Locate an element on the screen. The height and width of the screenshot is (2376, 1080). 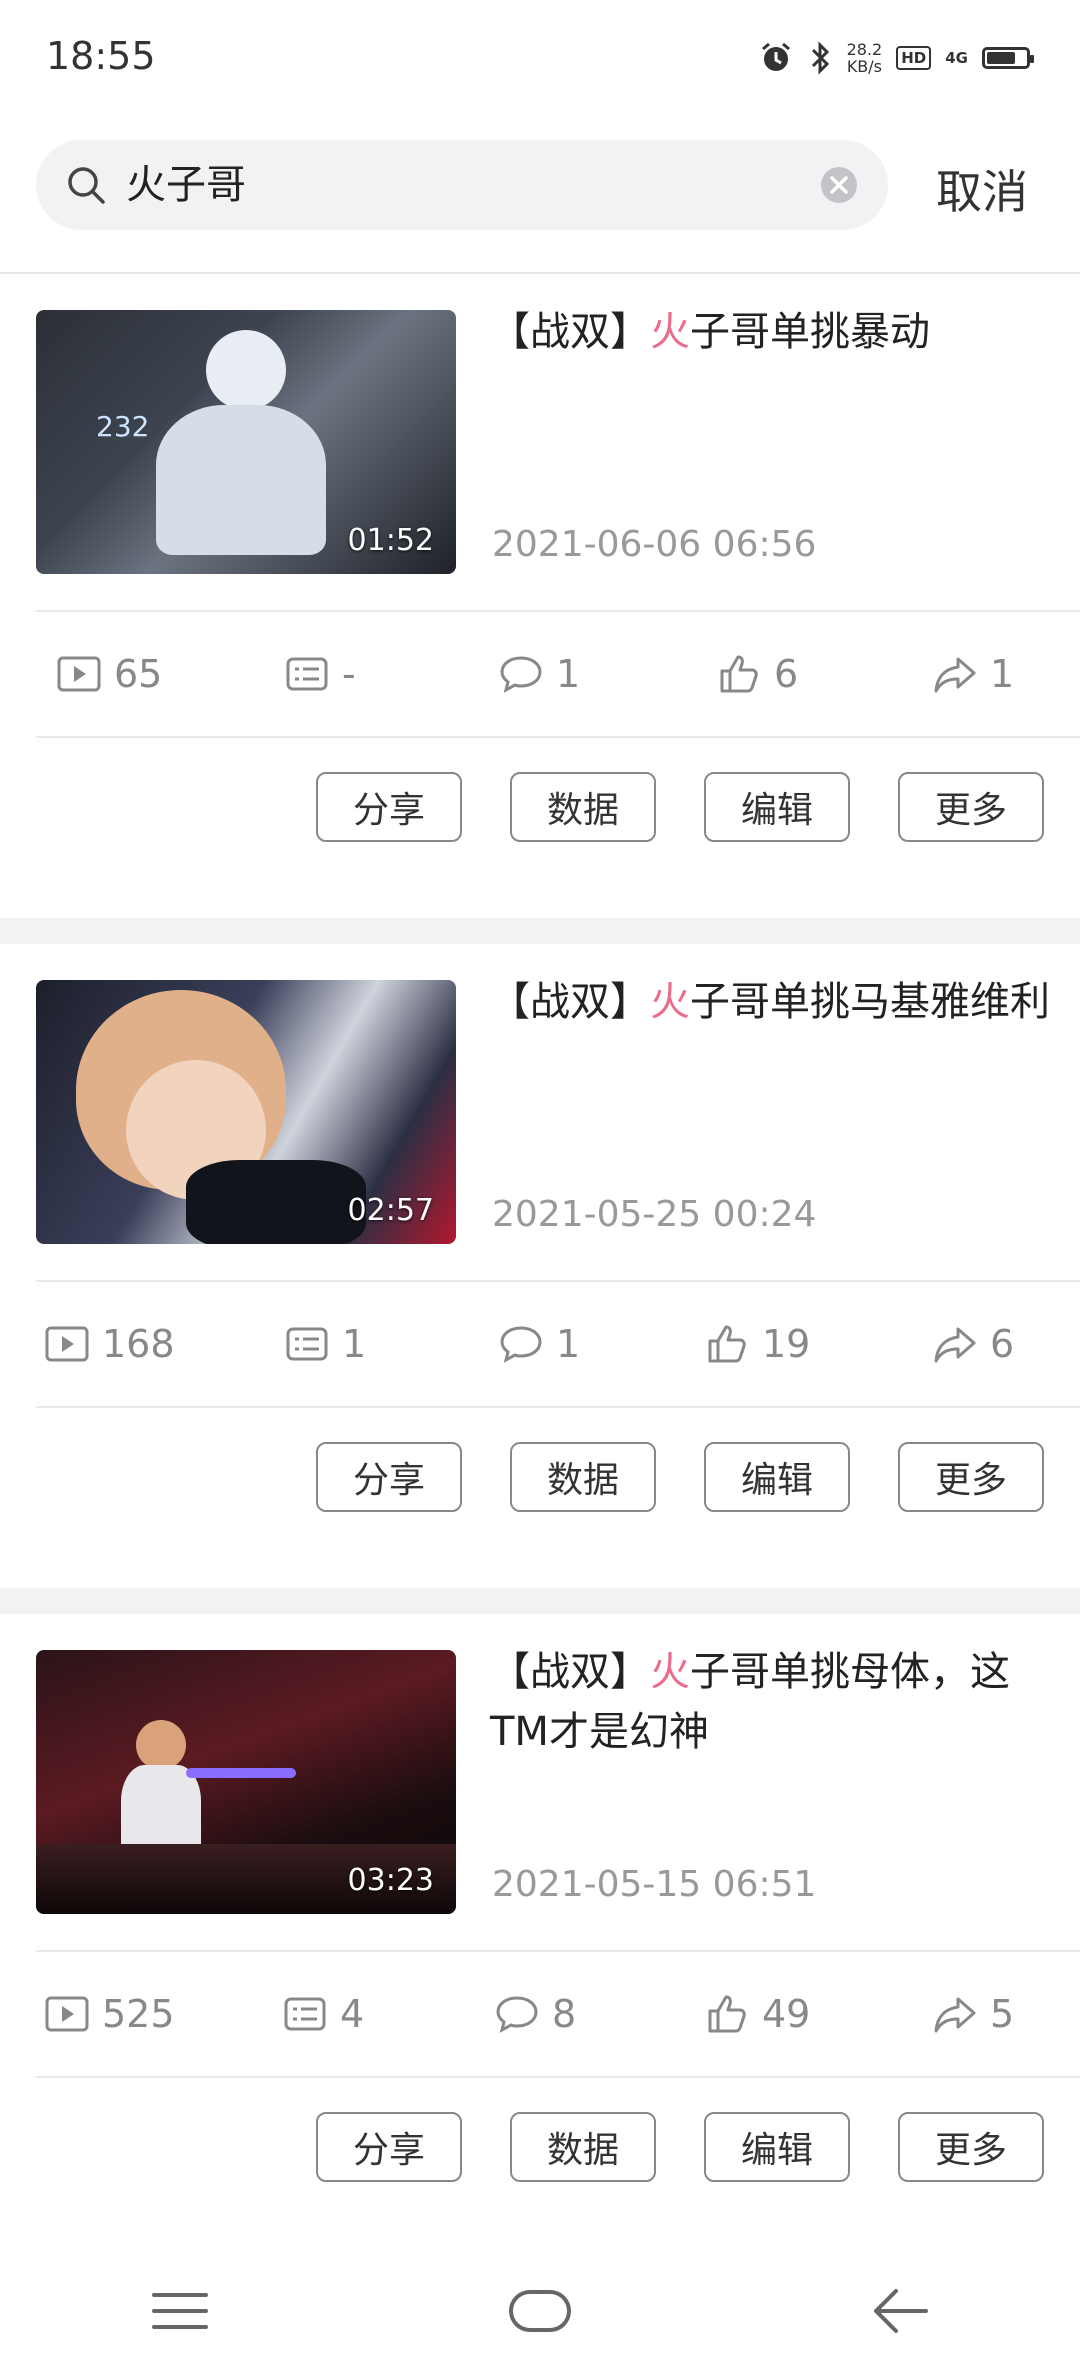
back-icon is located at coordinates (901, 2311).